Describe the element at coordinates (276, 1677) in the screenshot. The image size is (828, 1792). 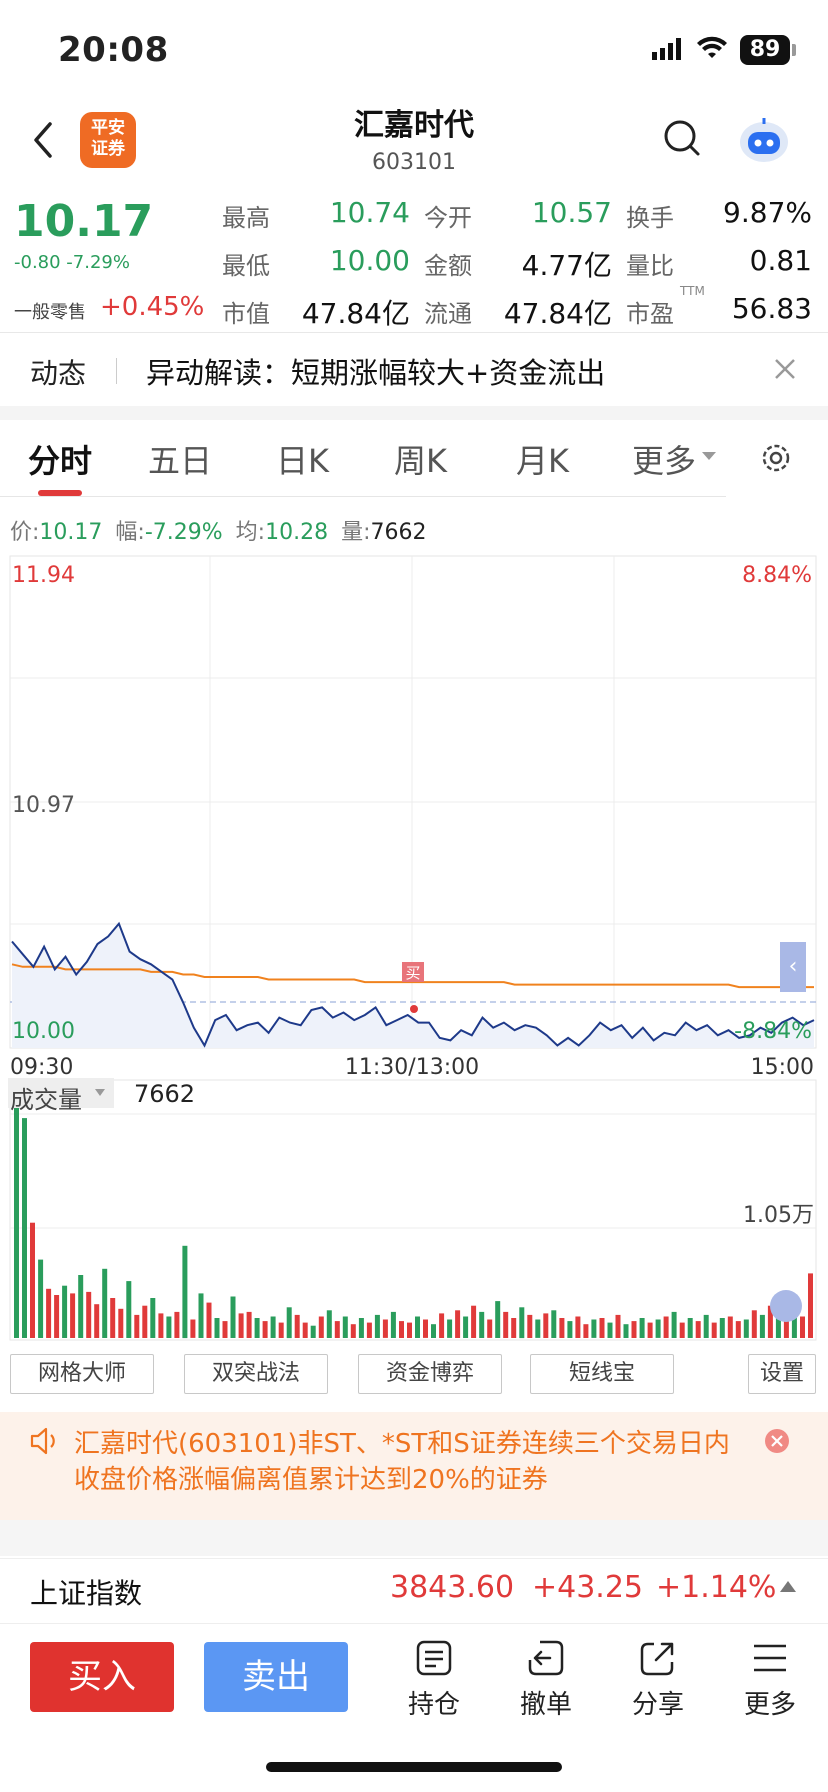
I see `sell-button: 卖出` at that location.